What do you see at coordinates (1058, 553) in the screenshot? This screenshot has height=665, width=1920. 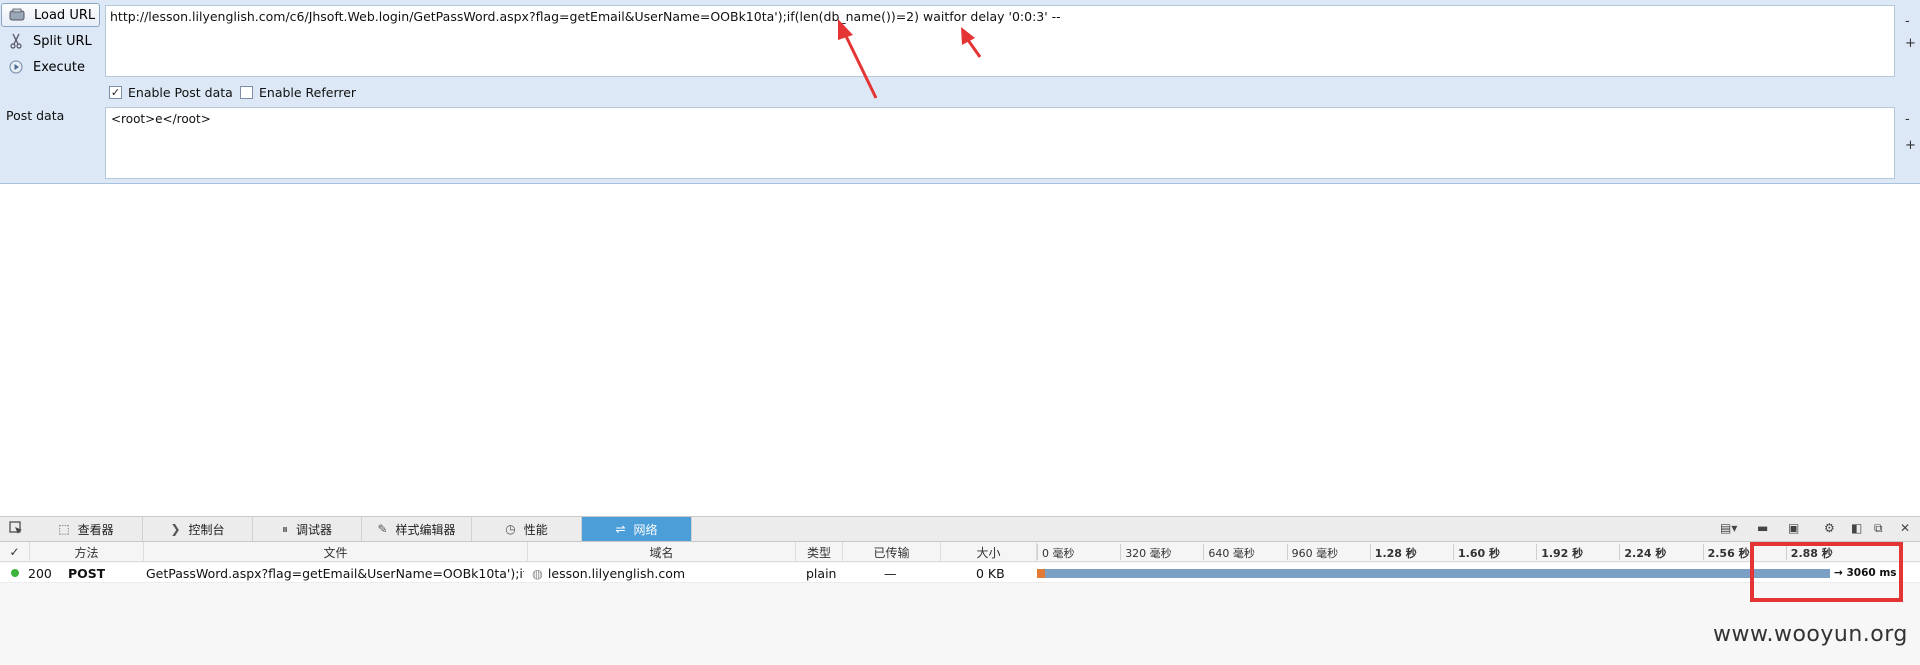 I see `timeline-tick-label: 0 毫秒` at bounding box center [1058, 553].